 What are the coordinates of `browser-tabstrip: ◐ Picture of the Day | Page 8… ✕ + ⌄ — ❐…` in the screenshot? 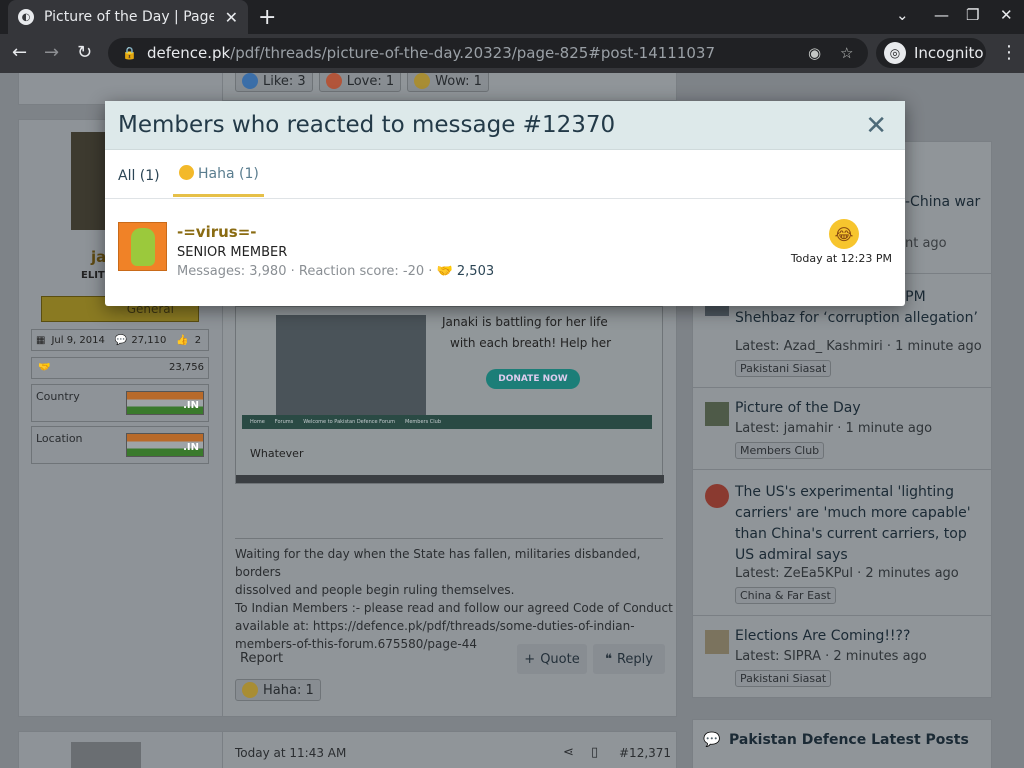 It's located at (512, 17).